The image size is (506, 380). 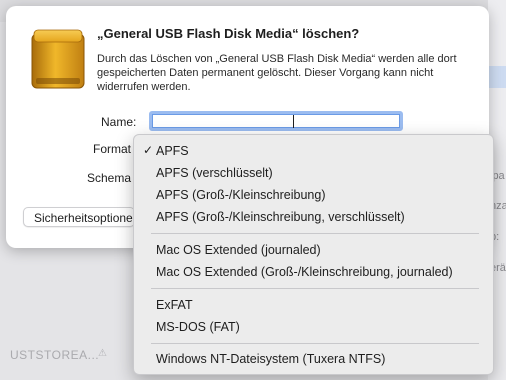 What do you see at coordinates (214, 173) in the screenshot?
I see `menu-item-label: APFS (verschlüsselt)` at bounding box center [214, 173].